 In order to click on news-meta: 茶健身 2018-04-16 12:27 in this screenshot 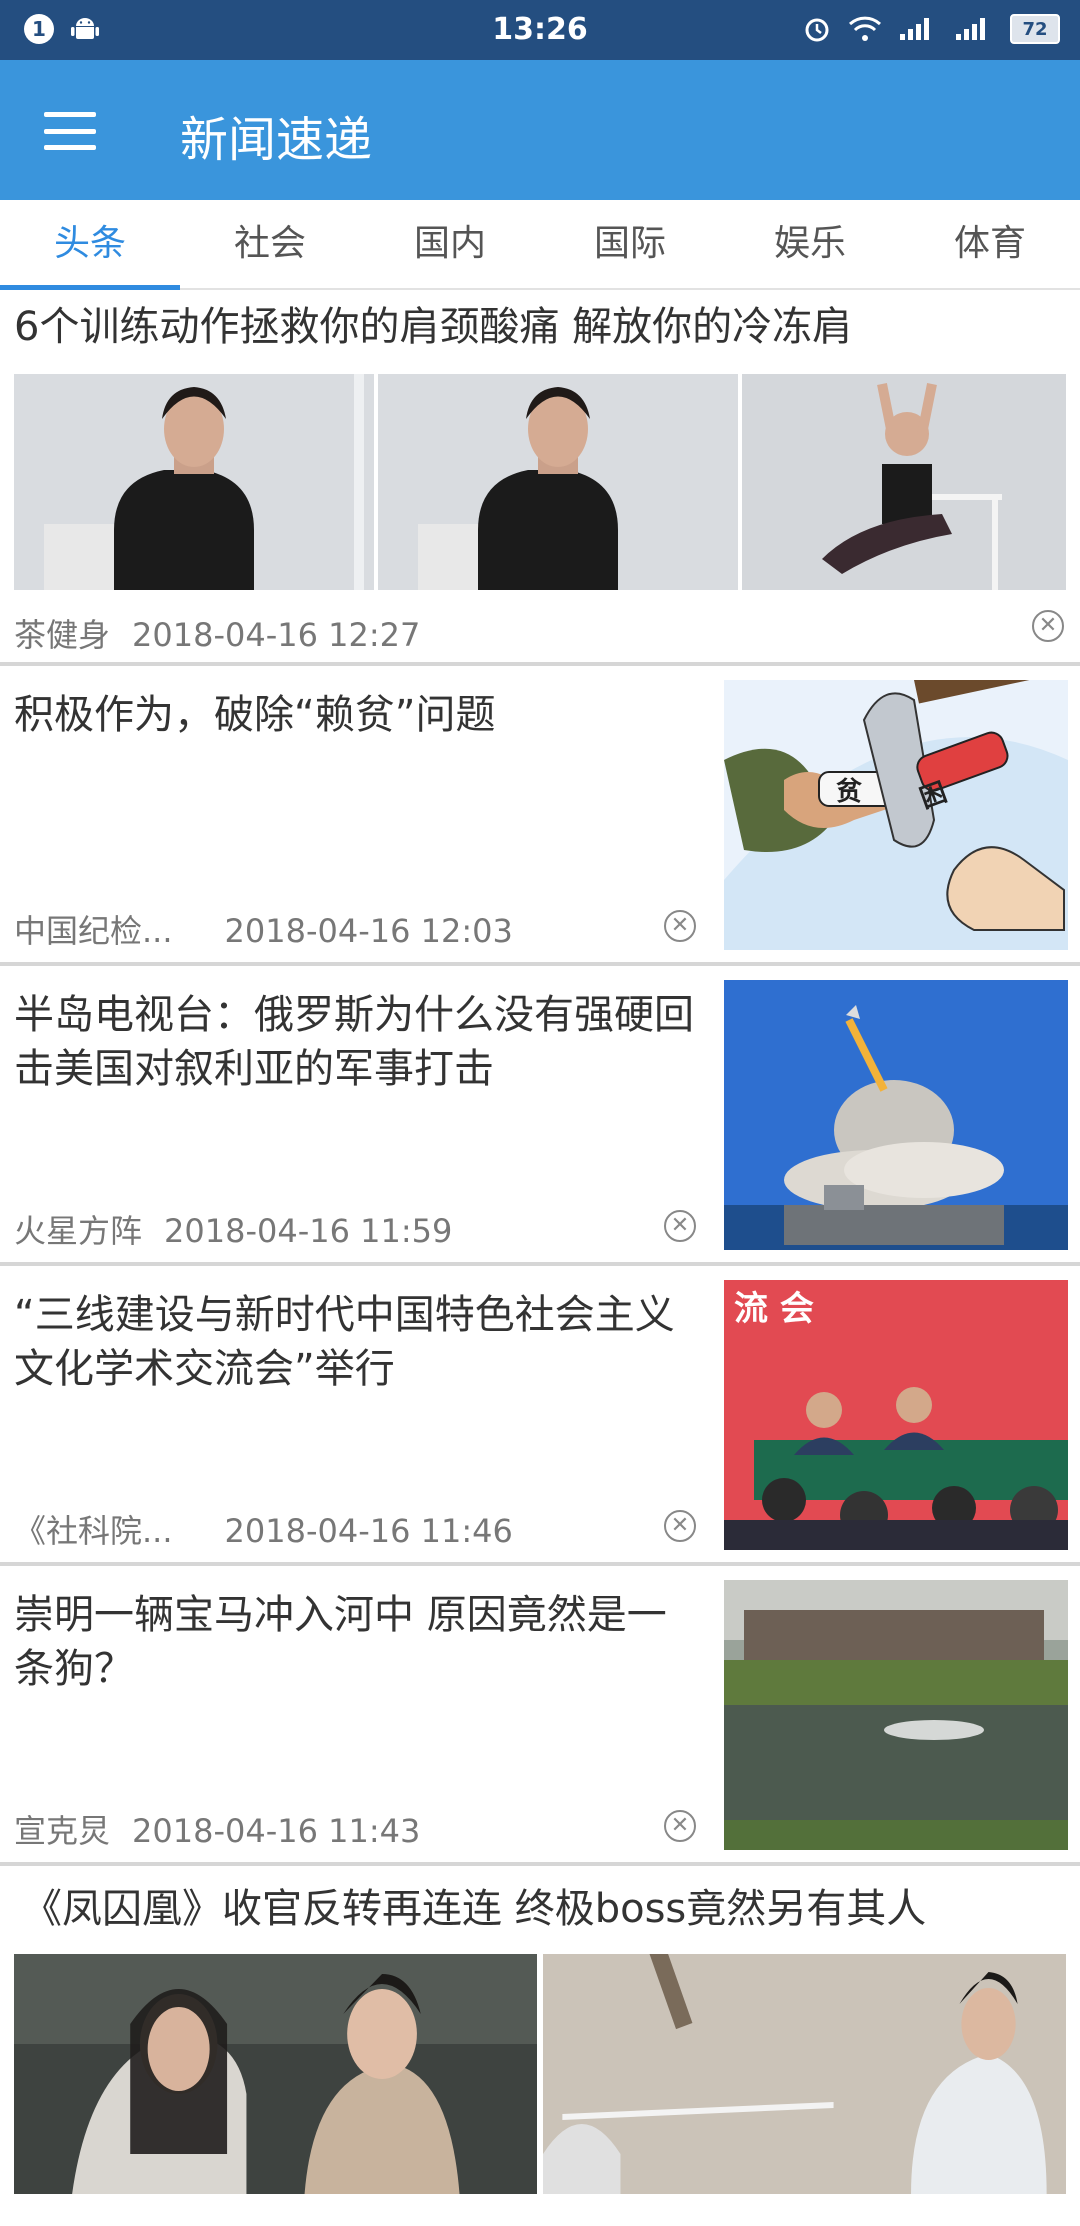, I will do `click(217, 633)`.